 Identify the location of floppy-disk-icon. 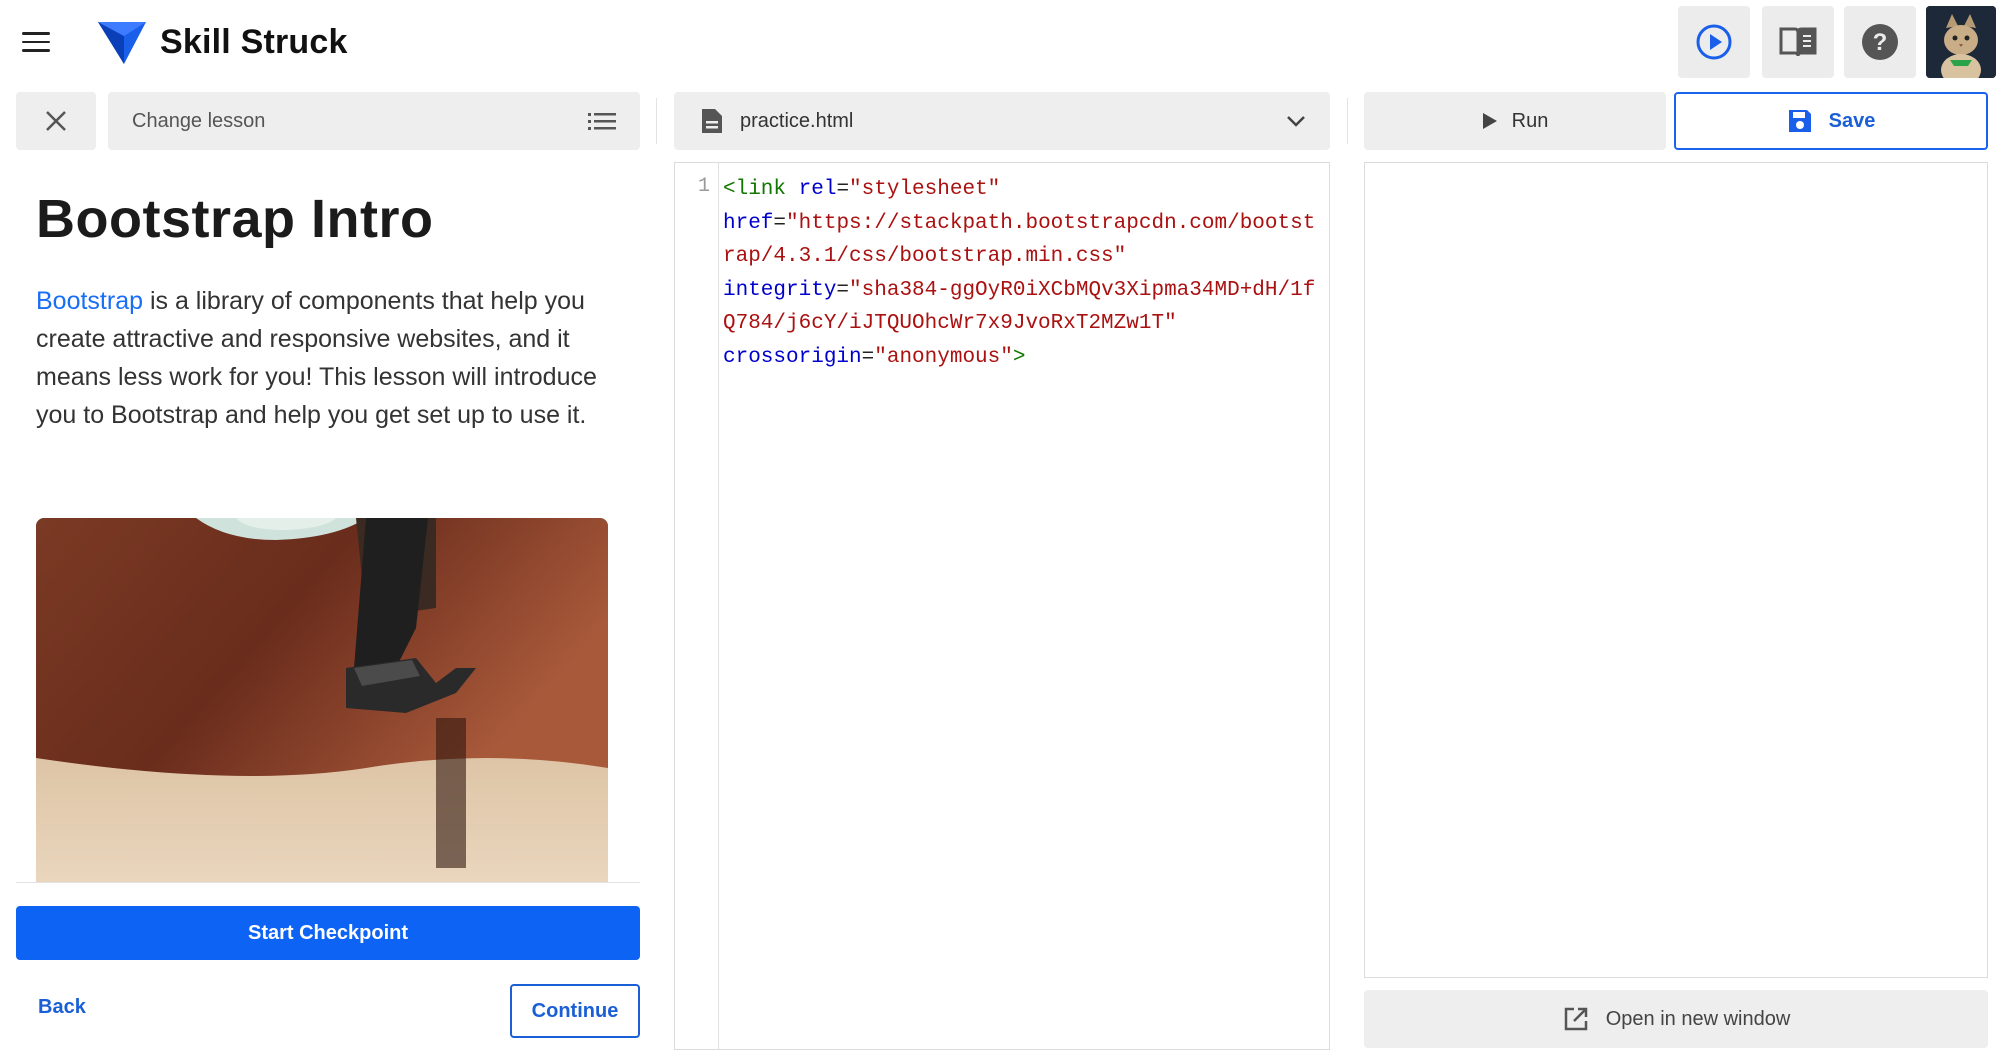
(1799, 121).